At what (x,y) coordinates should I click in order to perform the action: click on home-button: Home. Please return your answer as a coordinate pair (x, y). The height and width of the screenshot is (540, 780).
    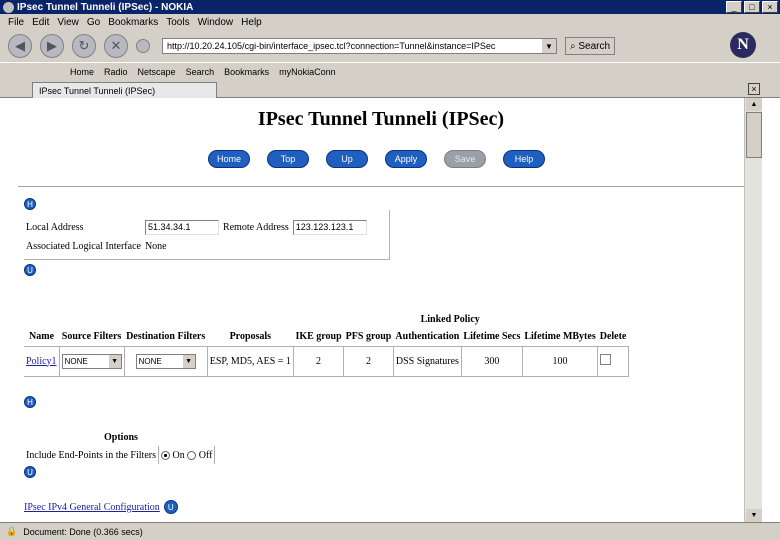
    Looking at the image, I should click on (229, 159).